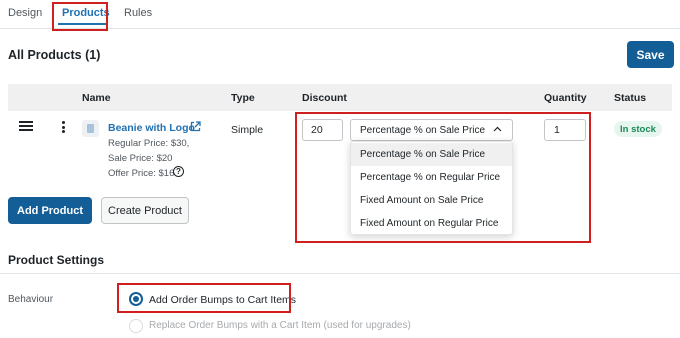 The height and width of the screenshot is (338, 680). Describe the element at coordinates (195, 126) in the screenshot. I see `external-link-icon` at that location.